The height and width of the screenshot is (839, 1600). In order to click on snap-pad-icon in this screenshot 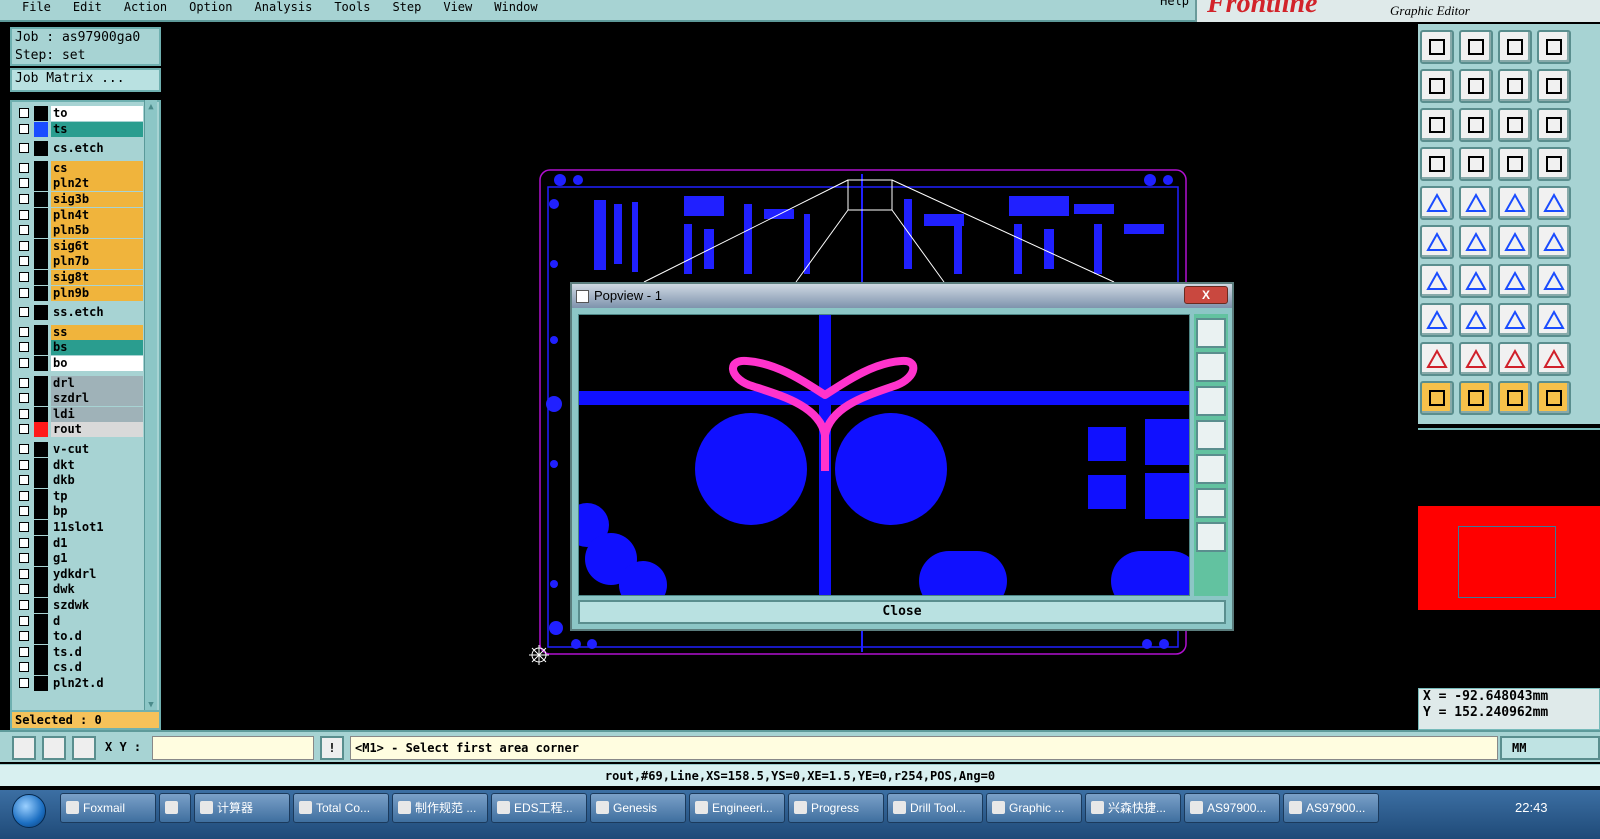, I will do `click(1437, 203)`.